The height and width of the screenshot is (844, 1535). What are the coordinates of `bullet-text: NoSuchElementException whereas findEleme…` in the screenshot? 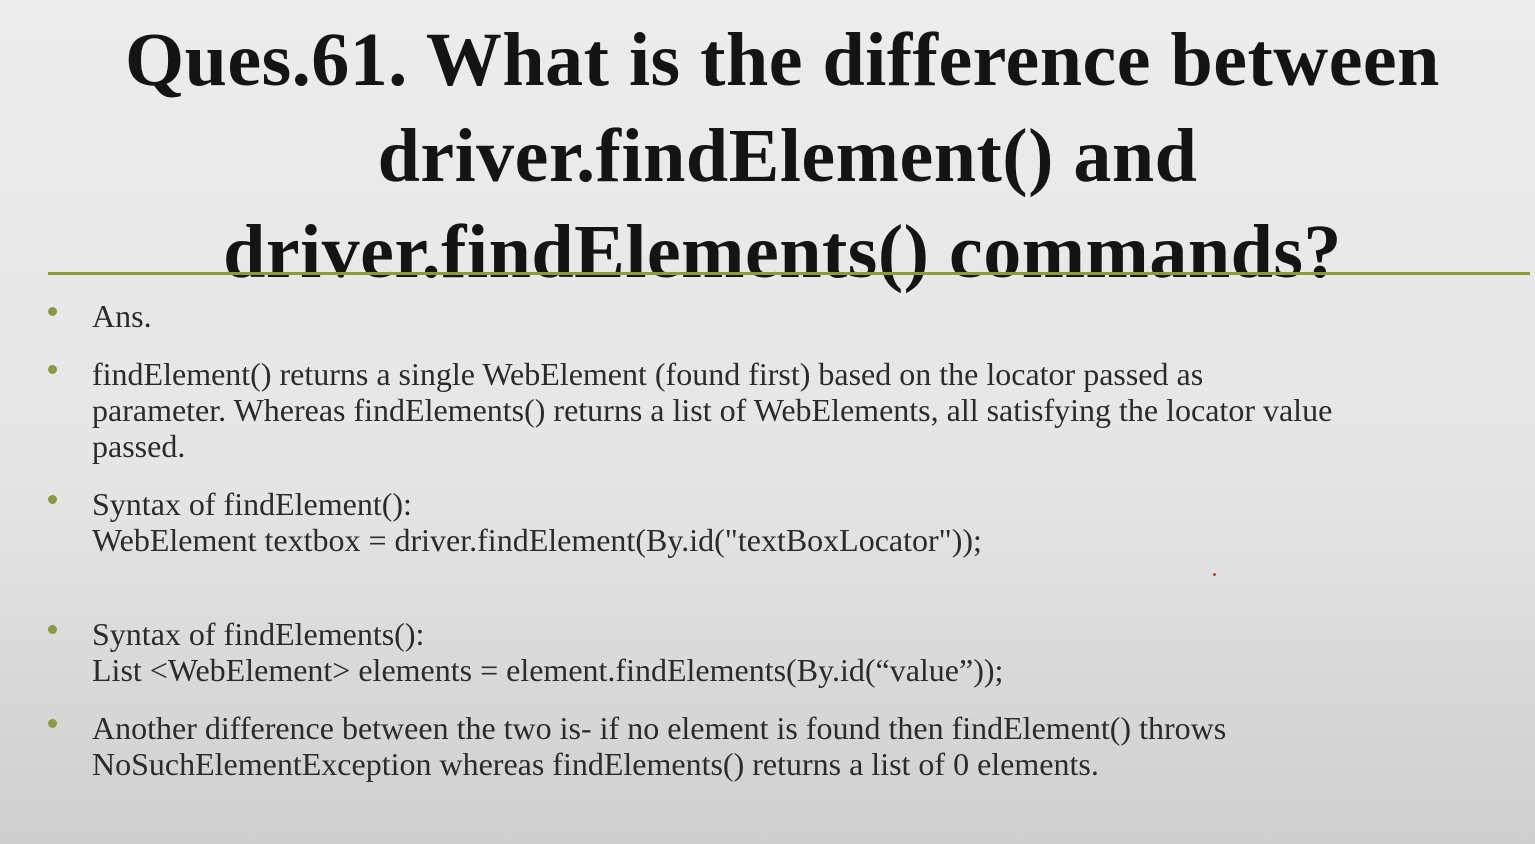 It's located at (595, 764).